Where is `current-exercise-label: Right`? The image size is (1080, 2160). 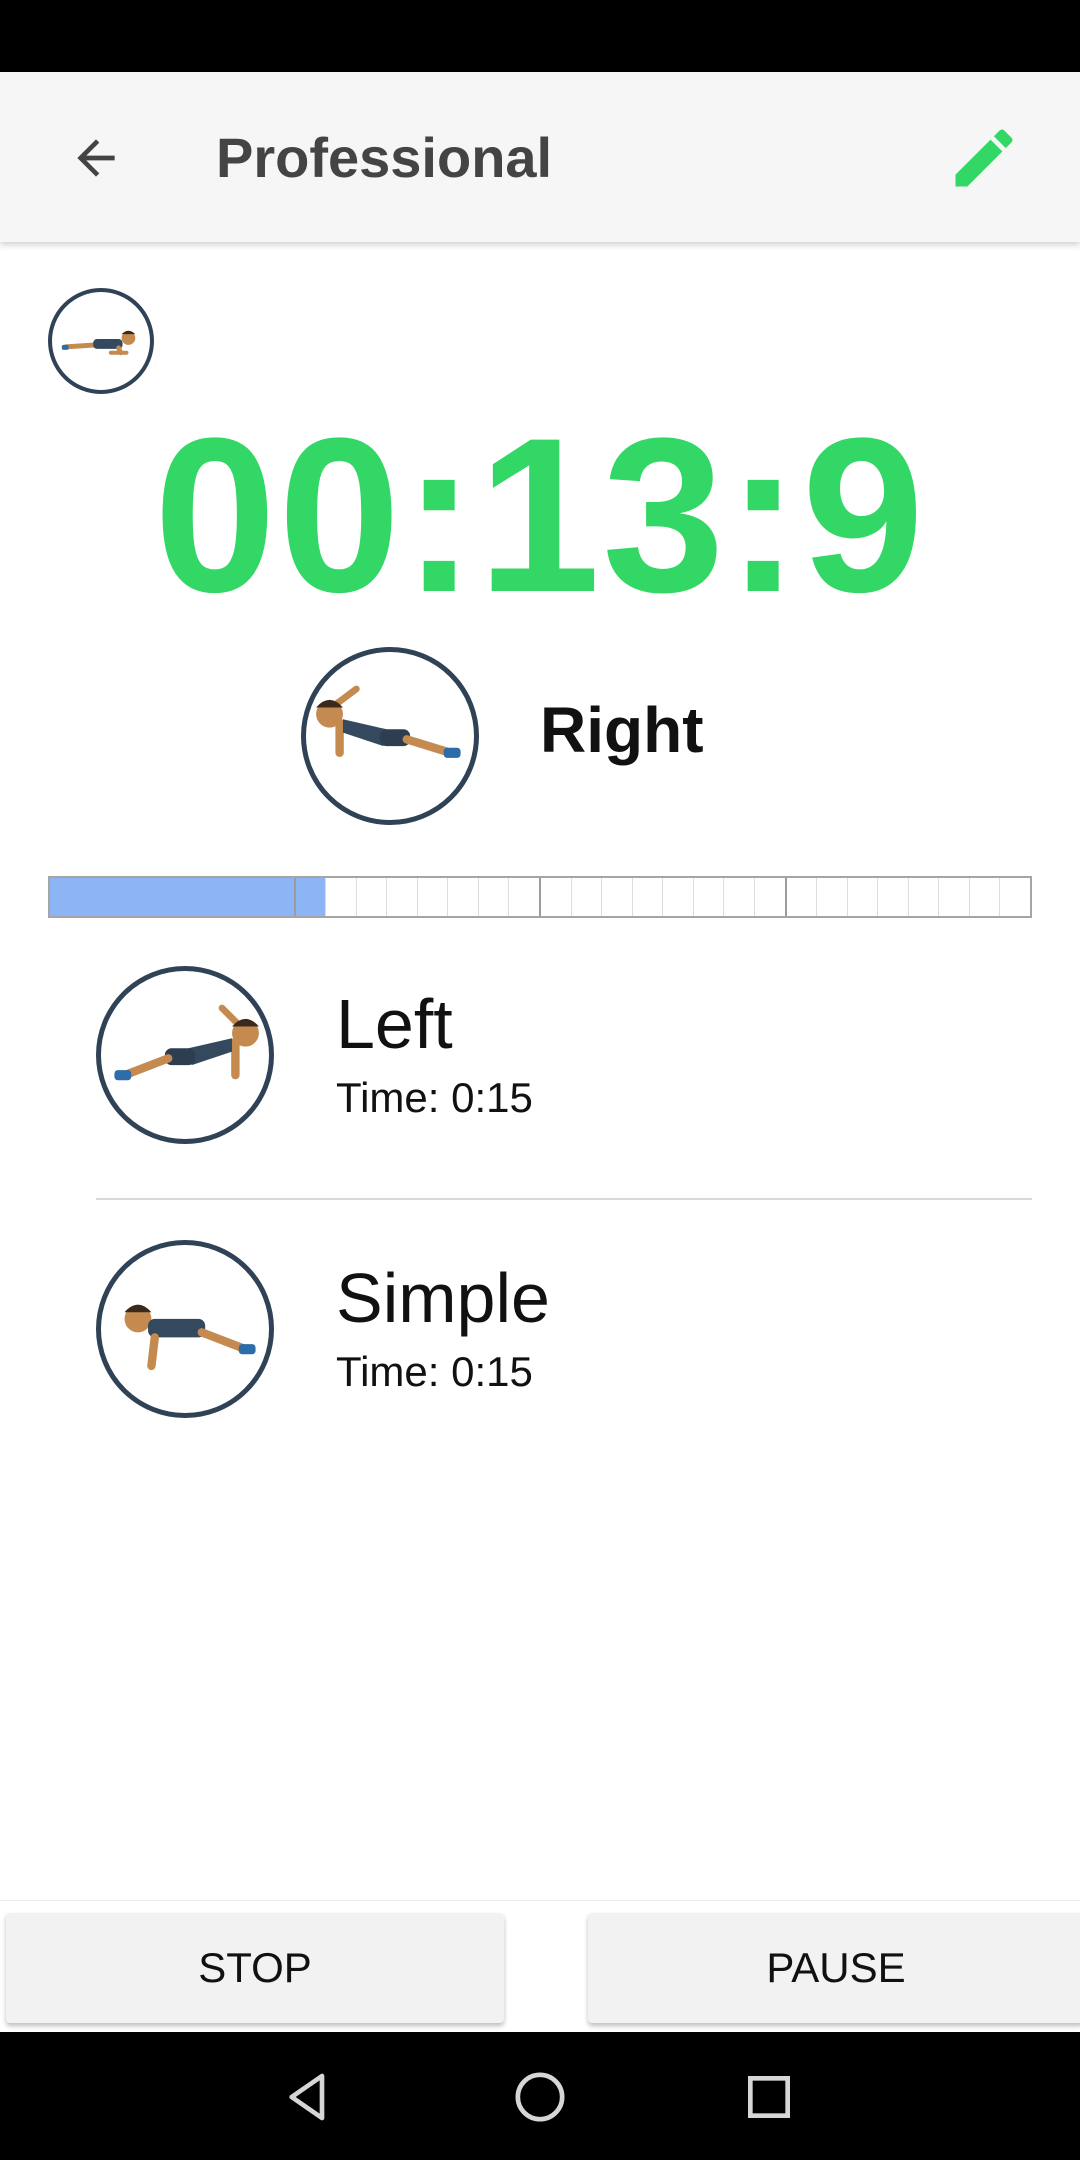
current-exercise-label: Right is located at coordinates (622, 730).